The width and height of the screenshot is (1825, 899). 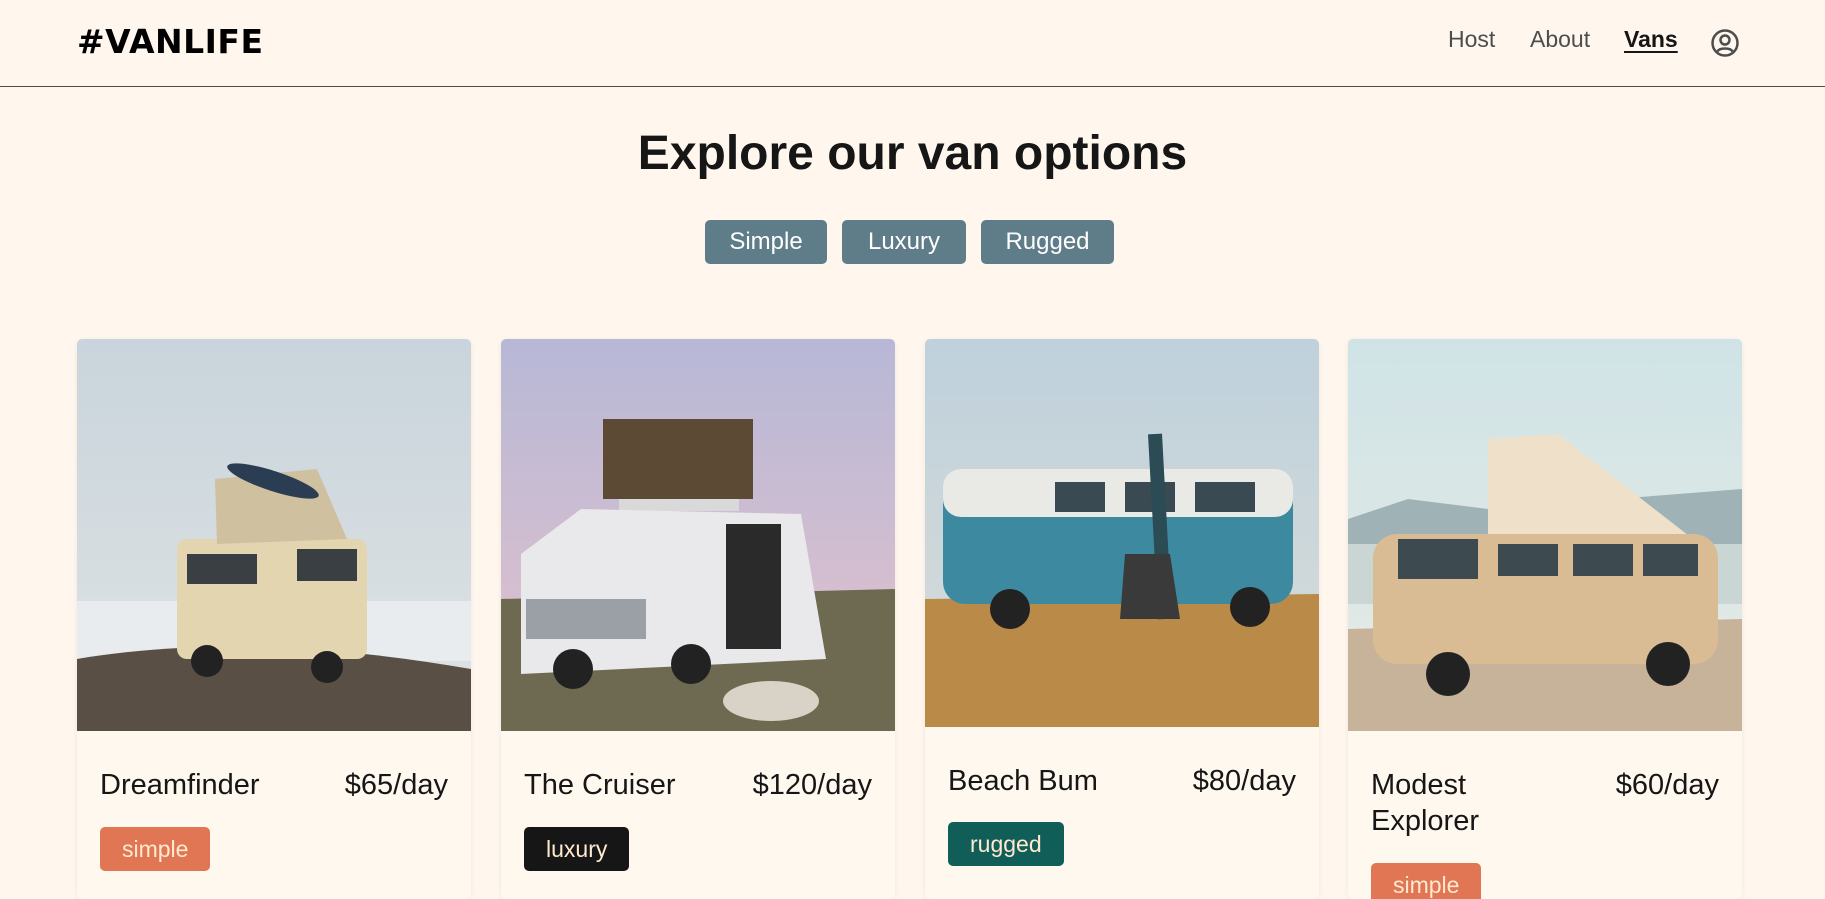 I want to click on van-name: Beach Bum, so click(x=1023, y=781).